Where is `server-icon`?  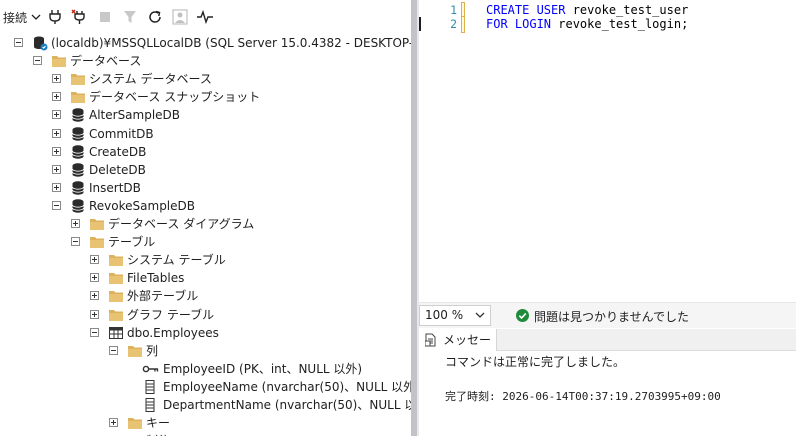
server-icon is located at coordinates (40, 43).